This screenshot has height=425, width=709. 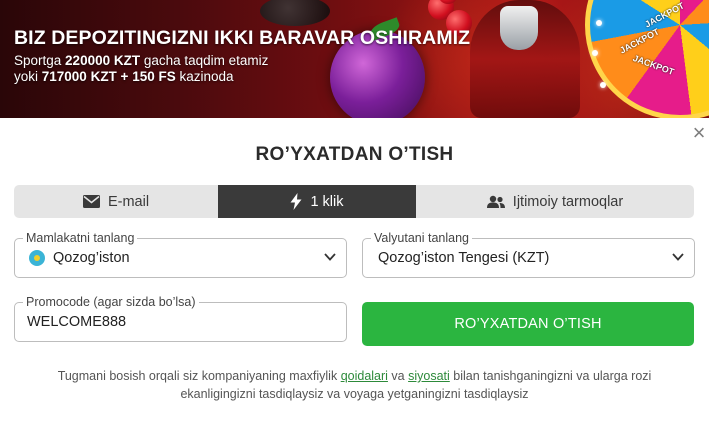 I want to click on users-icon, so click(x=495, y=201).